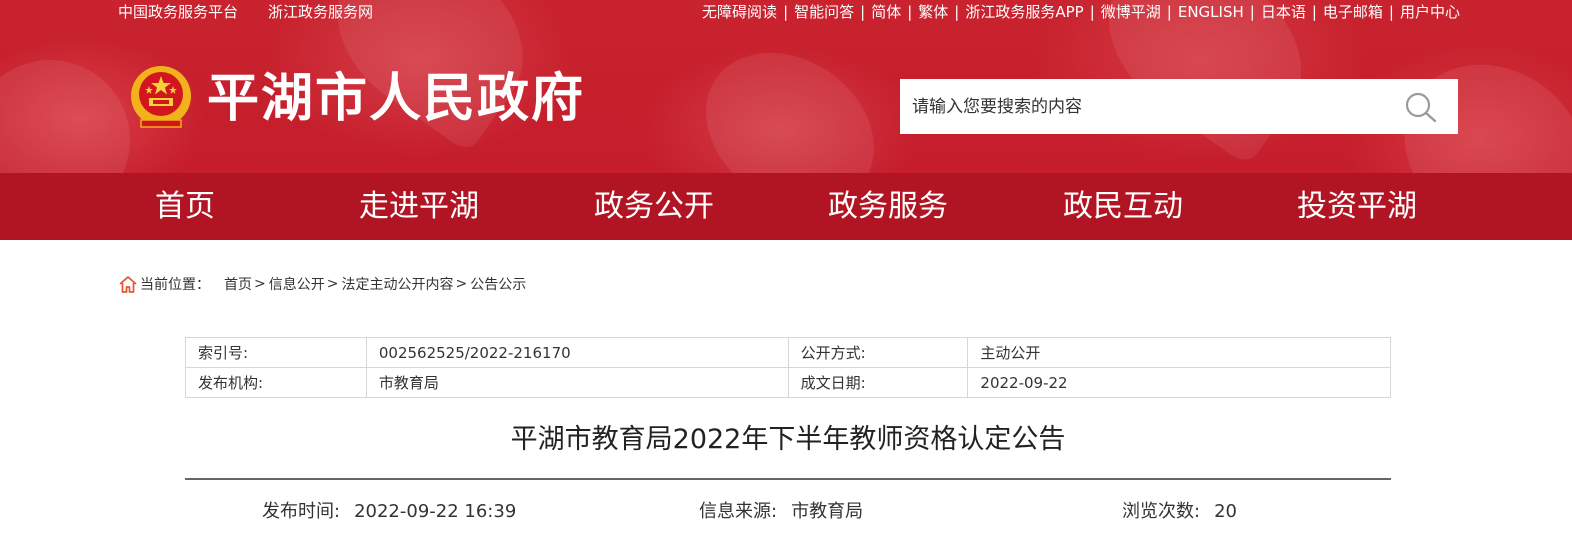 The image size is (1572, 555). I want to click on link-user-center: 用户中心, so click(1430, 11).